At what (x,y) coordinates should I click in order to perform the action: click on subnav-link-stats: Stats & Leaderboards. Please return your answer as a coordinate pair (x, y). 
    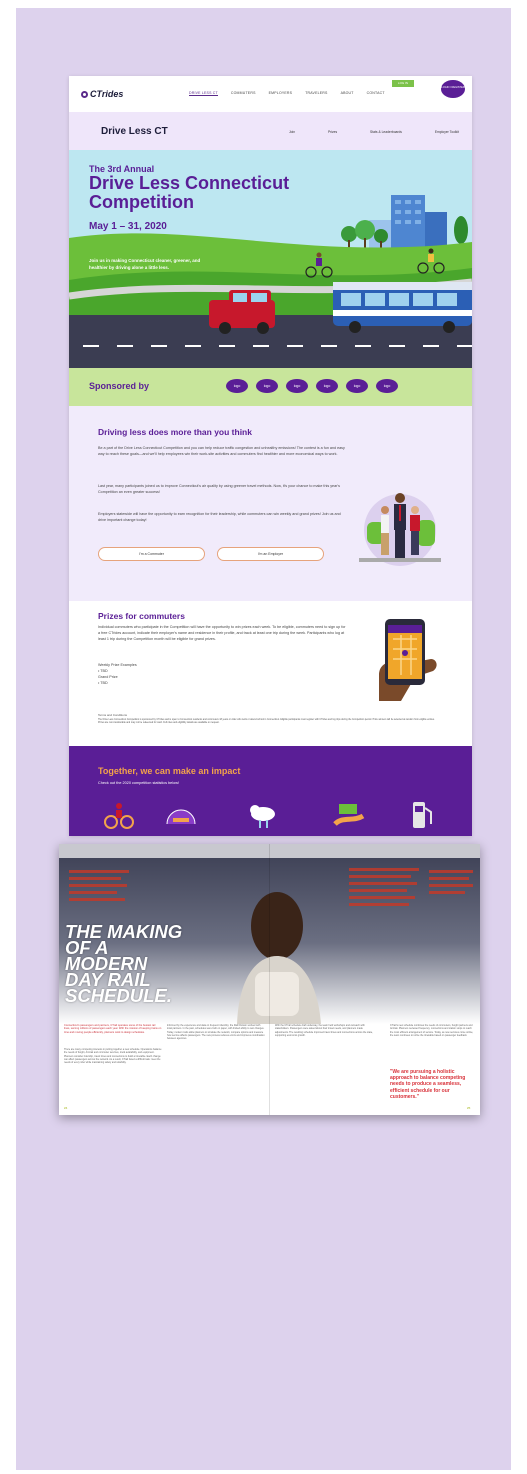
    Looking at the image, I should click on (386, 132).